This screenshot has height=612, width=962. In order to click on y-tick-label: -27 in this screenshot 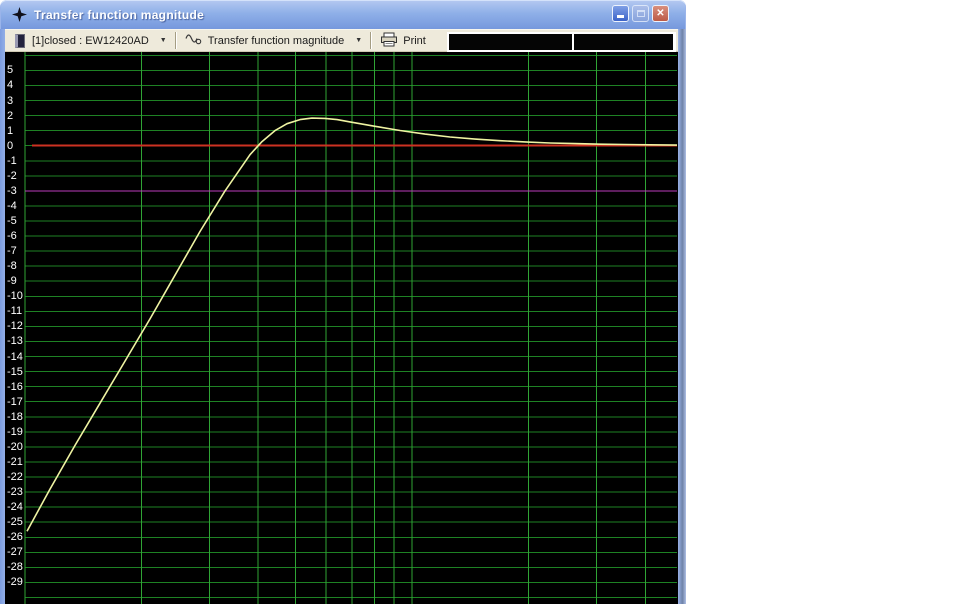, I will do `click(15, 552)`.